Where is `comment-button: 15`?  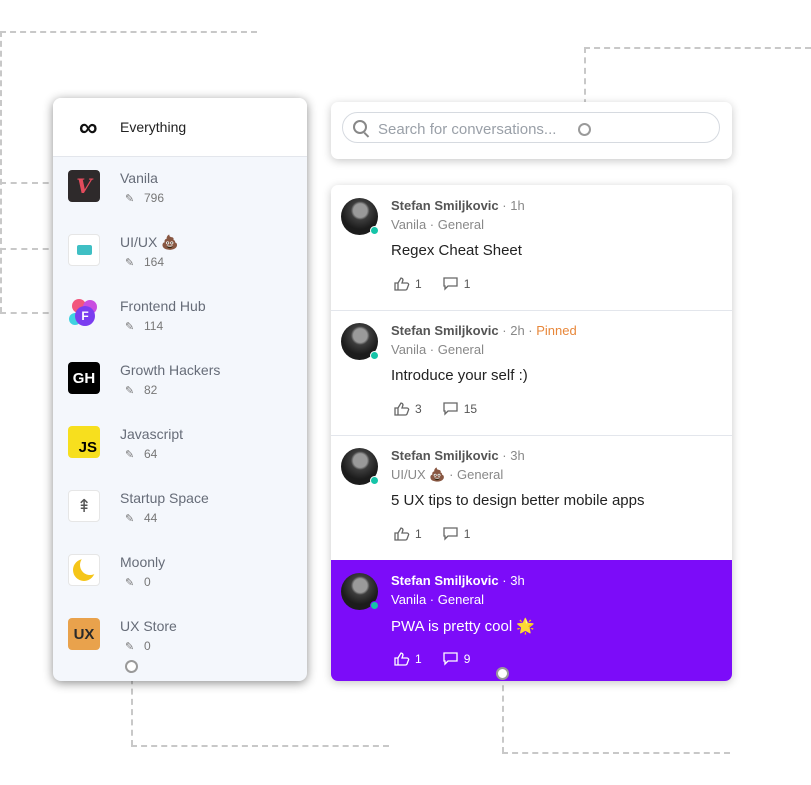
comment-button: 15 is located at coordinates (459, 408).